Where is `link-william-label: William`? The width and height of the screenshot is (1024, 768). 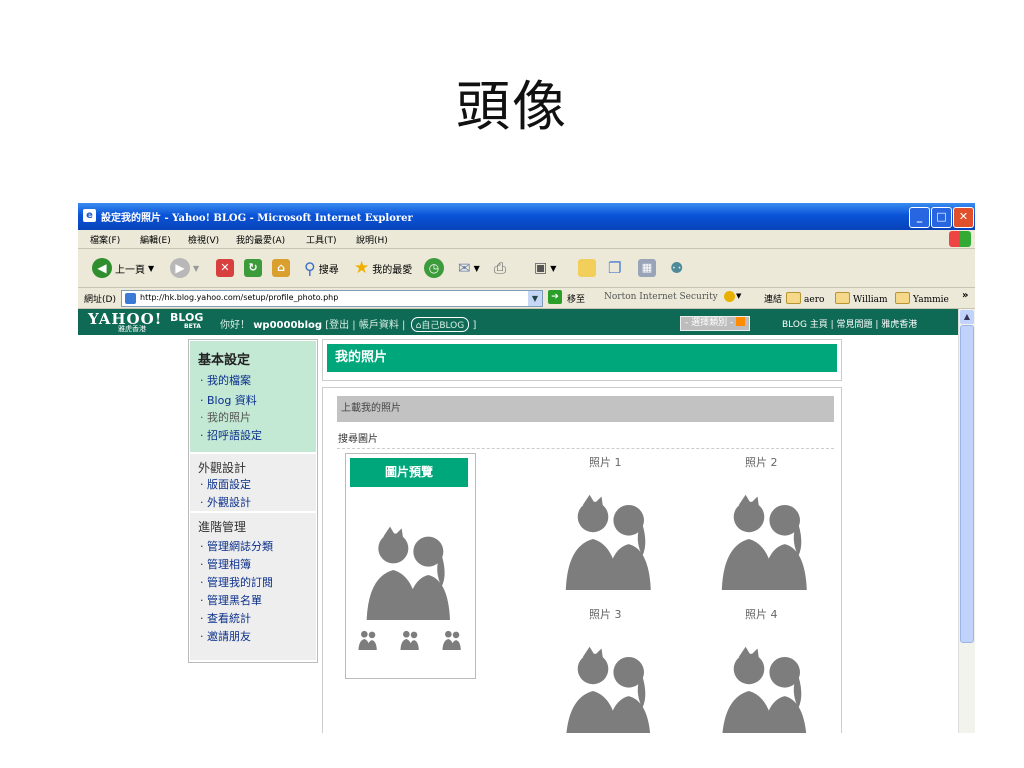 link-william-label: William is located at coordinates (870, 300).